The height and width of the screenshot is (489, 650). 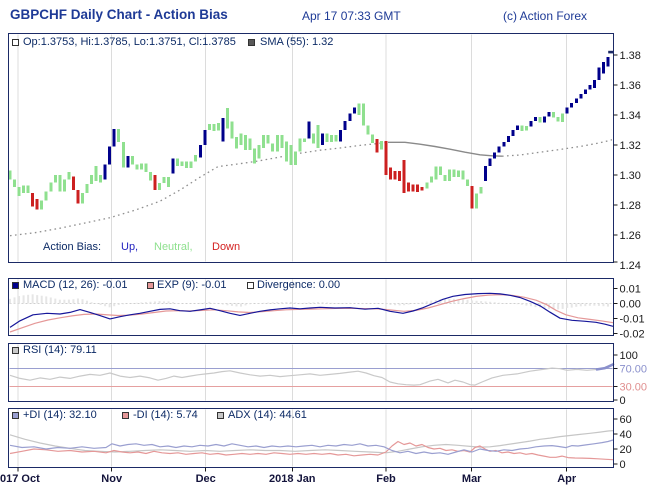 What do you see at coordinates (20, 479) in the screenshot?
I see `month-label: 017 Oct` at bounding box center [20, 479].